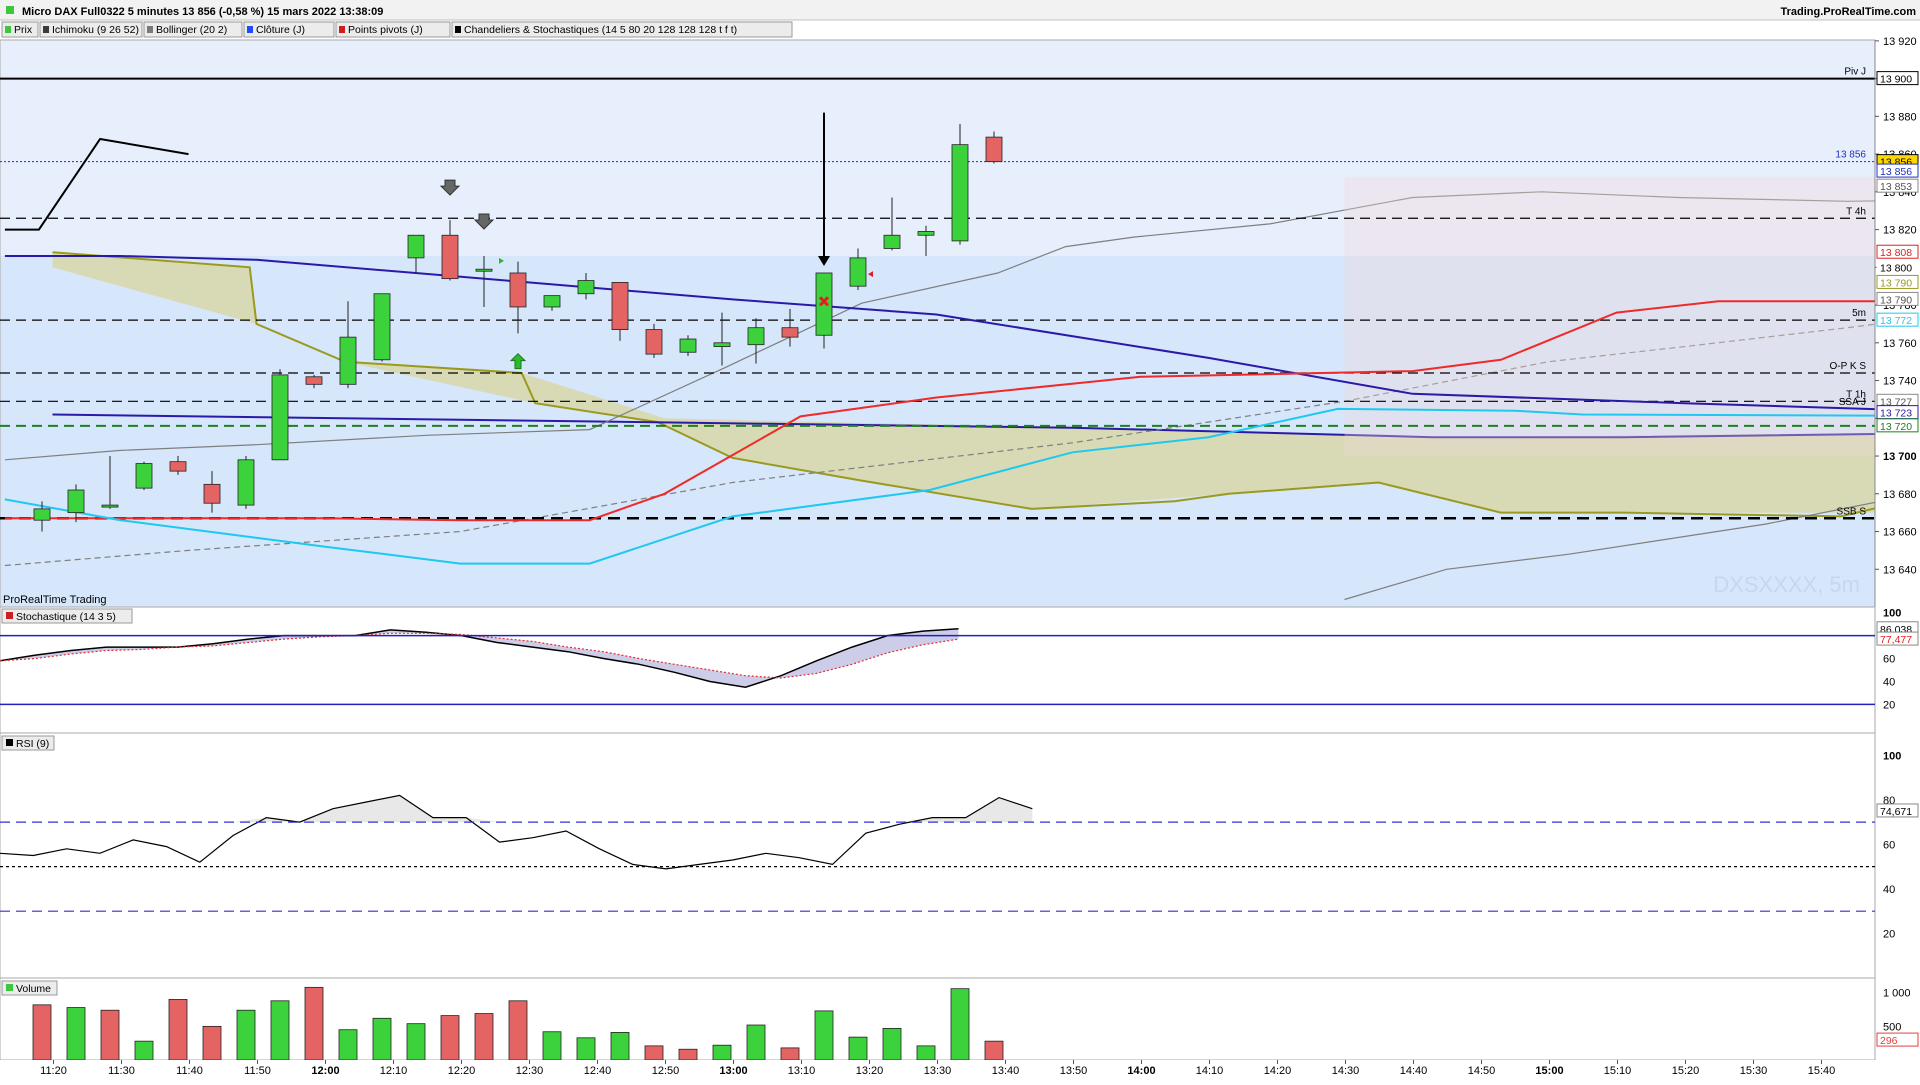 This screenshot has width=1920, height=1085. Describe the element at coordinates (23, 30) in the screenshot. I see `legend-tab-label: Prix` at that location.